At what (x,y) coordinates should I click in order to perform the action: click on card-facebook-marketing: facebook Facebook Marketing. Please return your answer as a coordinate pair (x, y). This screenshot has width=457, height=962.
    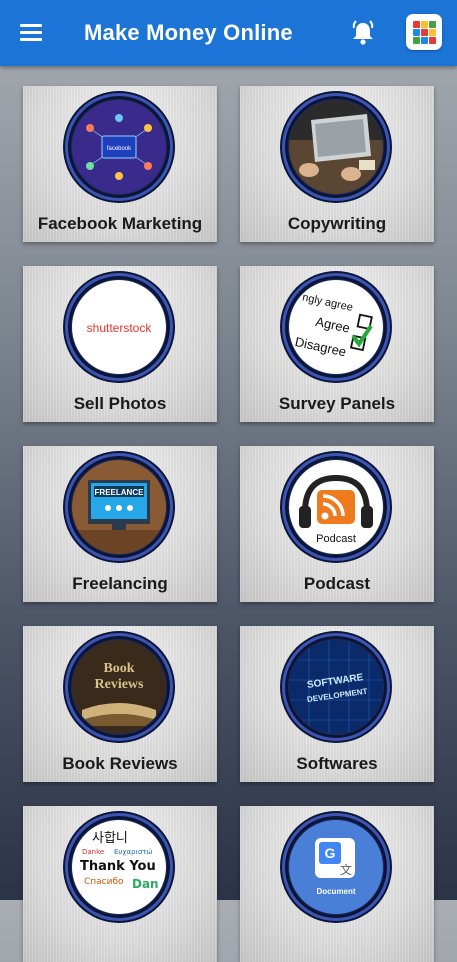
    Looking at the image, I should click on (120, 164).